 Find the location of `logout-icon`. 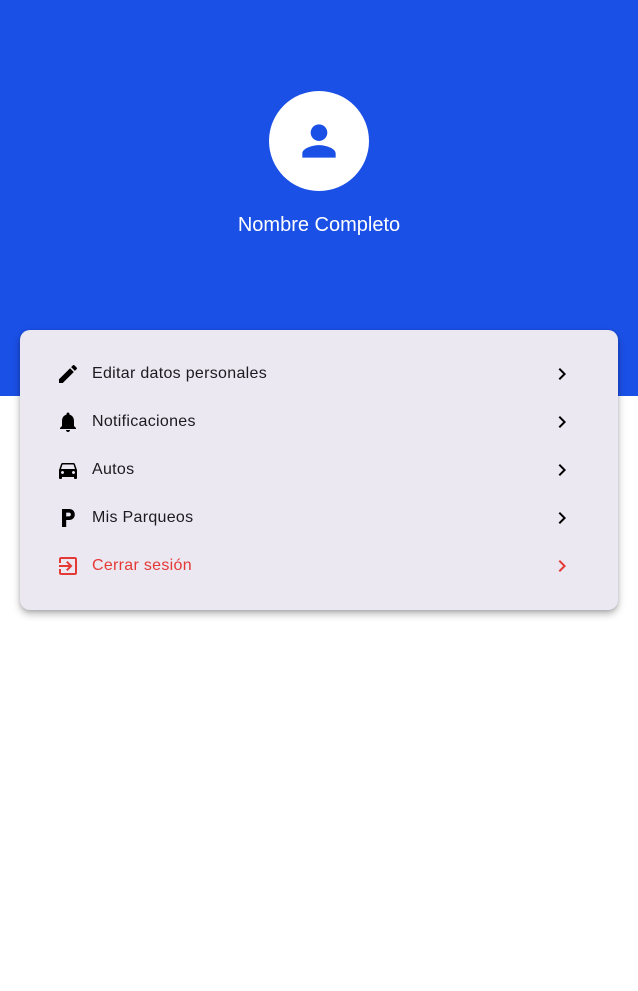

logout-icon is located at coordinates (68, 566).